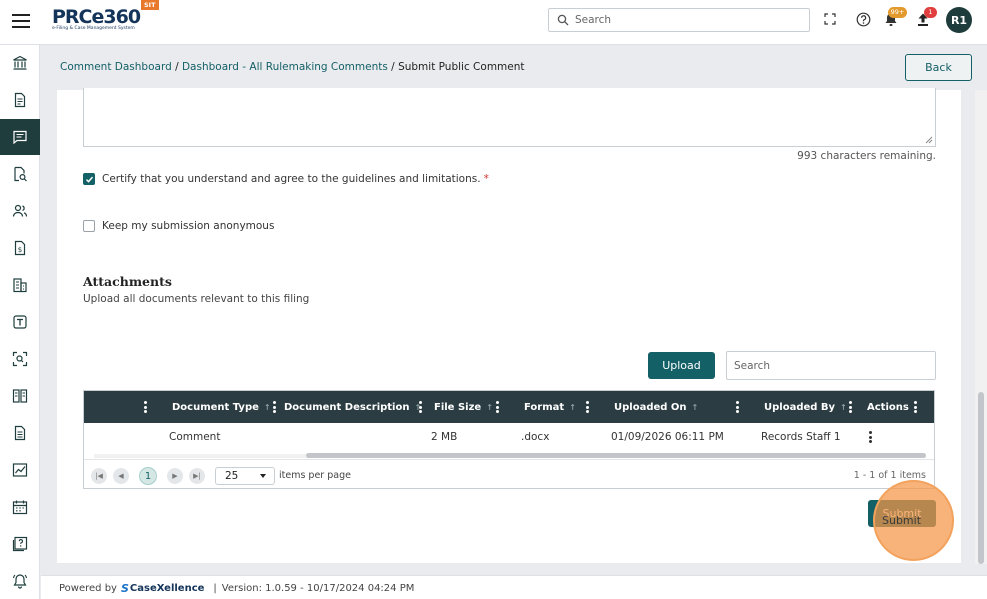 Image resolution: width=987 pixels, height=599 pixels. I want to click on attachments-search-input, so click(831, 365).